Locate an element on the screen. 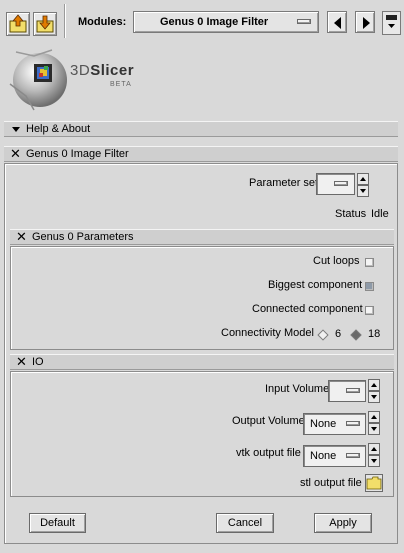 The width and height of the screenshot is (404, 553). stl-output-browse-button is located at coordinates (374, 483).